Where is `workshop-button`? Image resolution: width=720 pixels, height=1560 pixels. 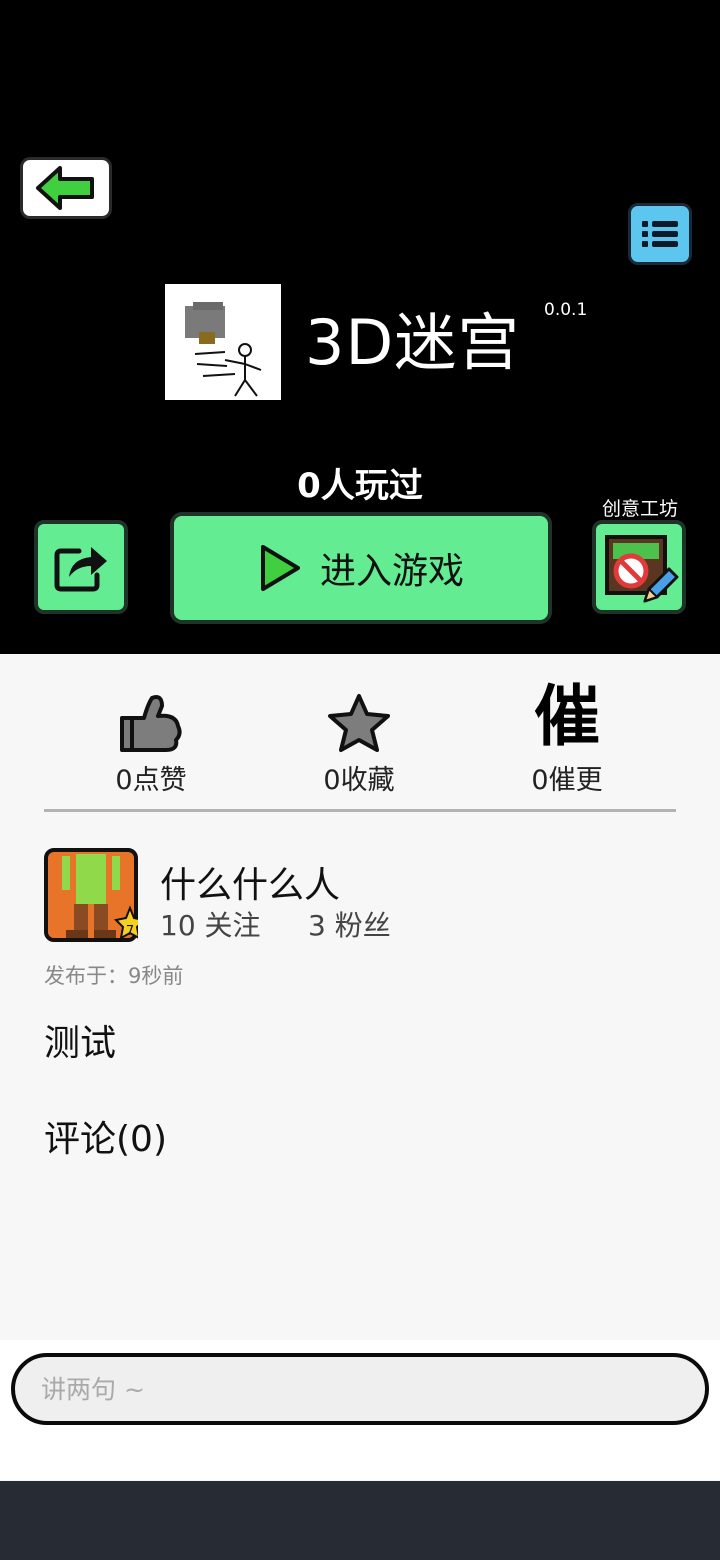 workshop-button is located at coordinates (639, 567).